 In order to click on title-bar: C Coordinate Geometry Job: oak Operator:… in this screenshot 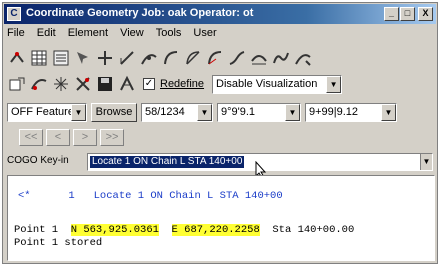, I will do `click(220, 14)`.